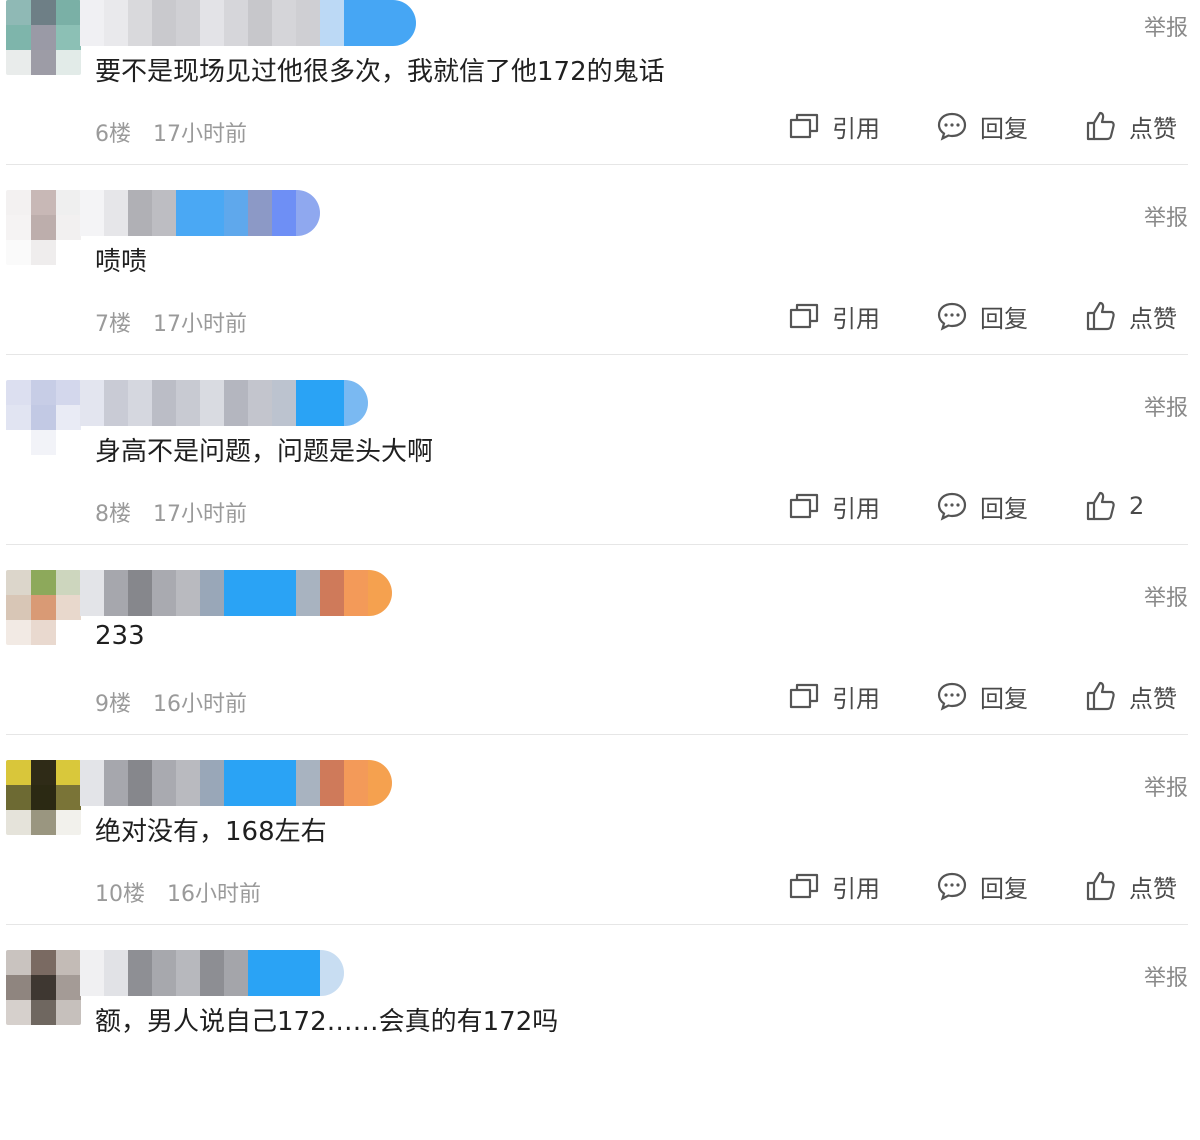 The image size is (1200, 1140). I want to click on comment-actions: 引用 回复 点赞, so click(600, 316).